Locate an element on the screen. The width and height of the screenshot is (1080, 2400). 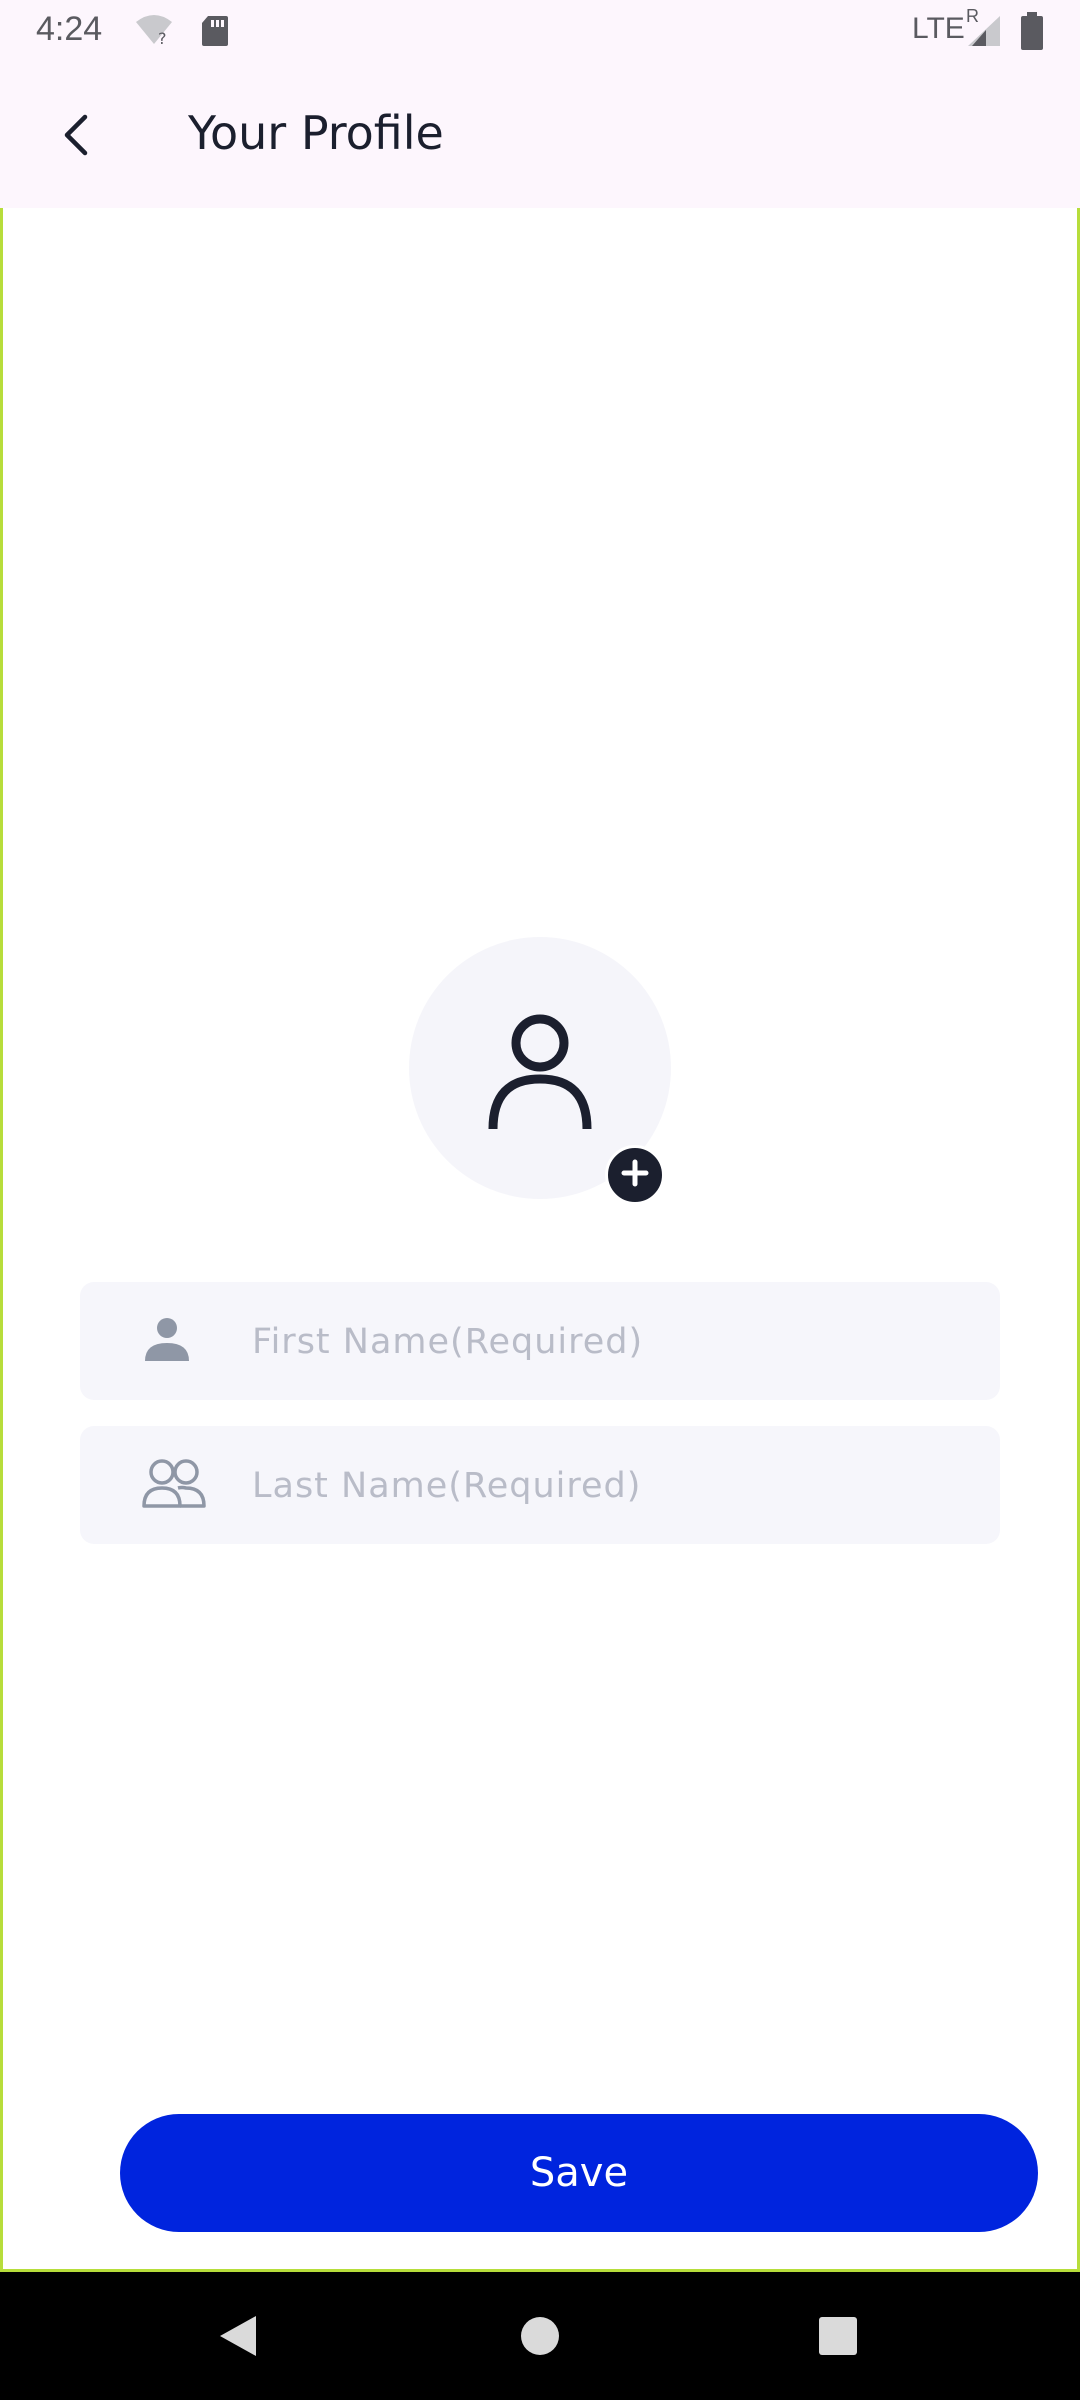
status-bar: 4:24 ? LTE R is located at coordinates (540, 31).